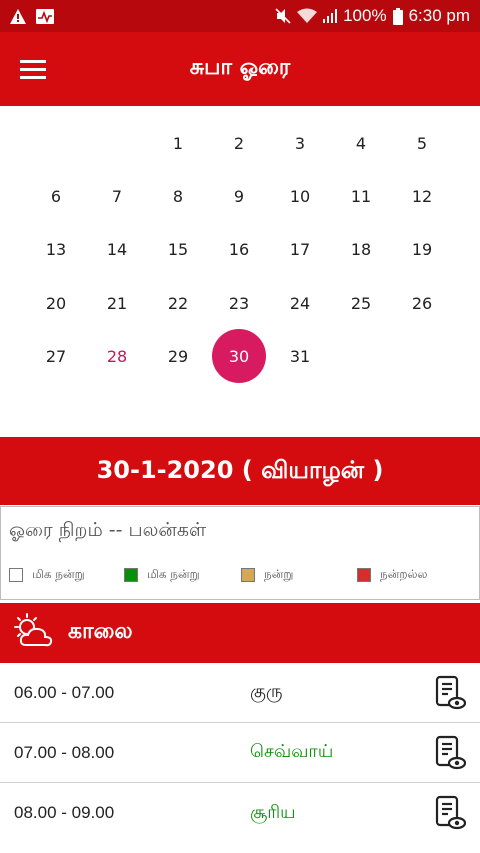  I want to click on section-title: காலை, so click(100, 631).